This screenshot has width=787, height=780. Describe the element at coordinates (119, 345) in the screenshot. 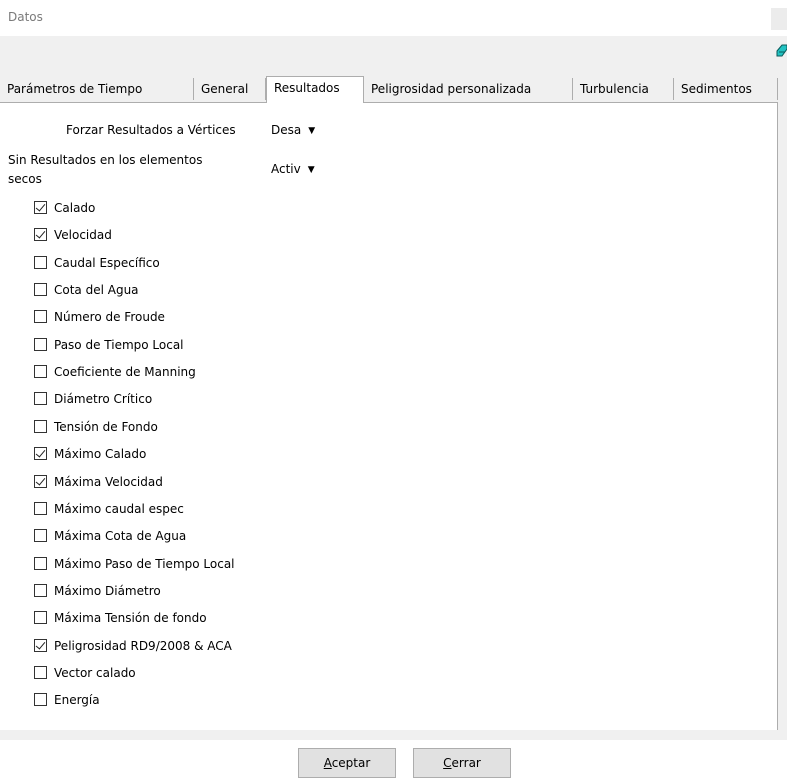

I see `checkbox-label: Paso de Tiempo Local` at that location.